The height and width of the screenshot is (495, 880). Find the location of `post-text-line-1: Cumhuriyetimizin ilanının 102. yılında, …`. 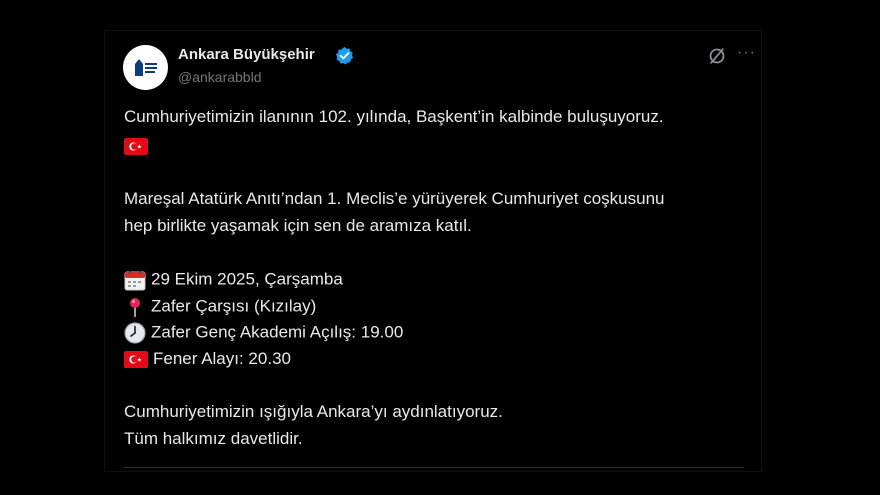

post-text-line-1: Cumhuriyetimizin ilanının 102. yılında, … is located at coordinates (394, 116).